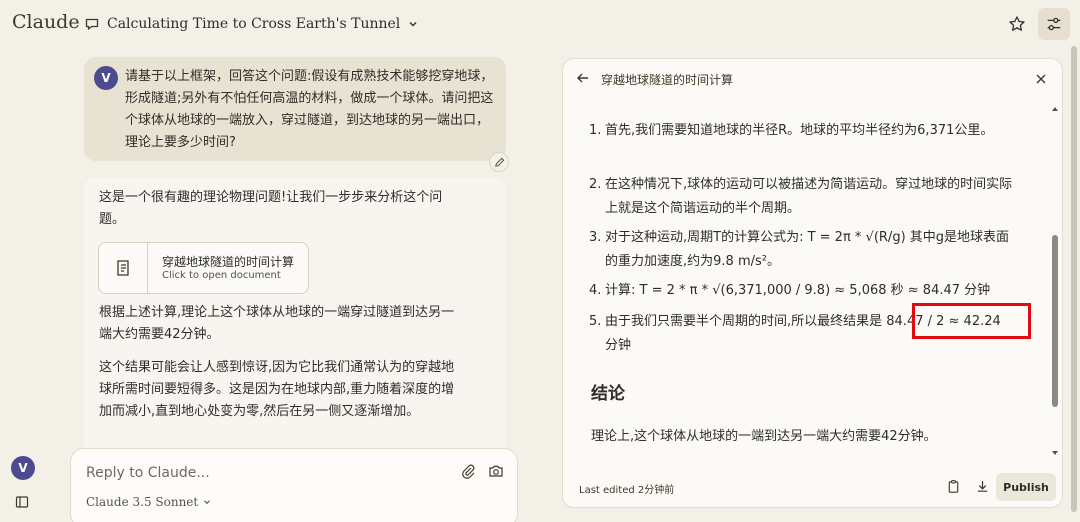  I want to click on conclusion-heading: 结论, so click(608, 394).